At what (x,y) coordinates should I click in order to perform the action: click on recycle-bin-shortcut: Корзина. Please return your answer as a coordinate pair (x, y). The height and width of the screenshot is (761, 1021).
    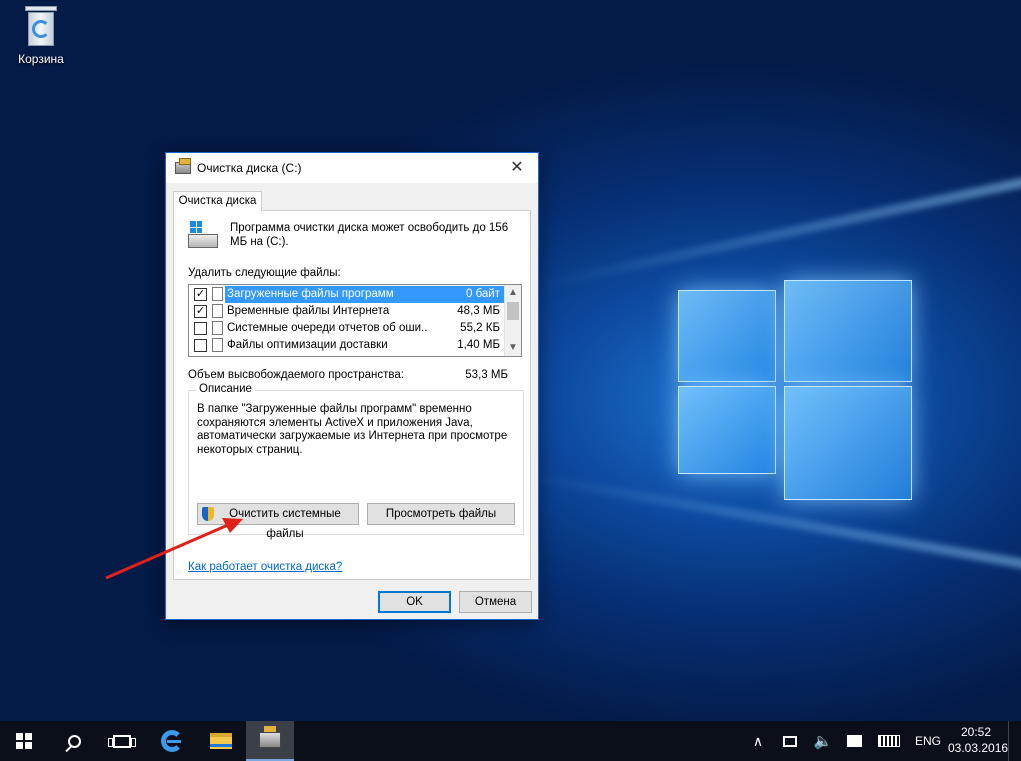
    Looking at the image, I should click on (41, 35).